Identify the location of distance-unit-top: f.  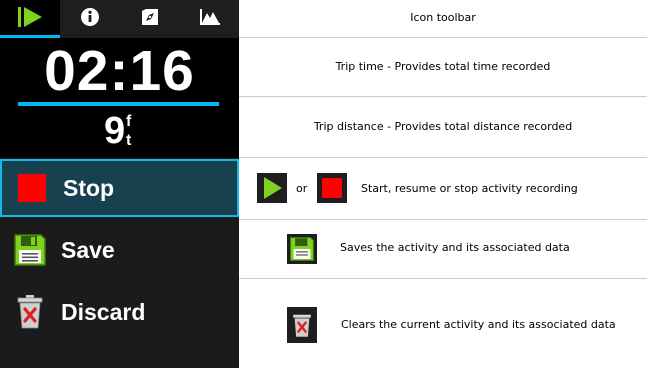
(129, 121).